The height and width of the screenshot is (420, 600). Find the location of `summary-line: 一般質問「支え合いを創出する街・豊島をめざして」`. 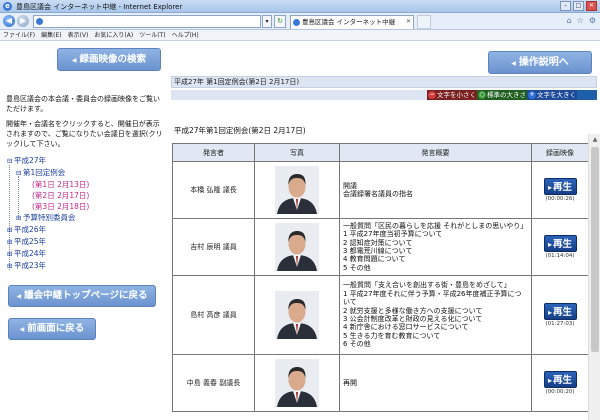

summary-line: 一般質問「支え合いを創出する街・豊島をめざして」 is located at coordinates (427, 285).